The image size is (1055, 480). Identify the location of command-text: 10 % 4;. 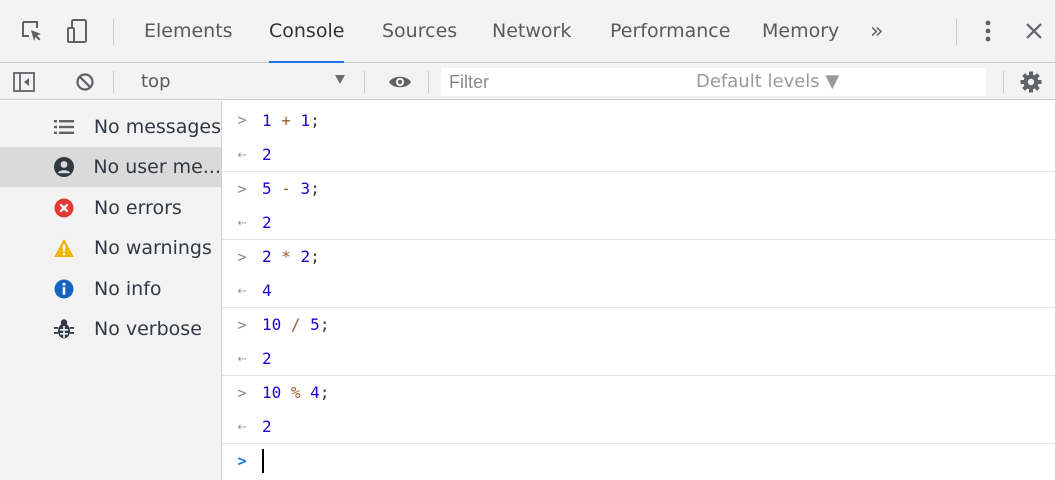
(295, 392).